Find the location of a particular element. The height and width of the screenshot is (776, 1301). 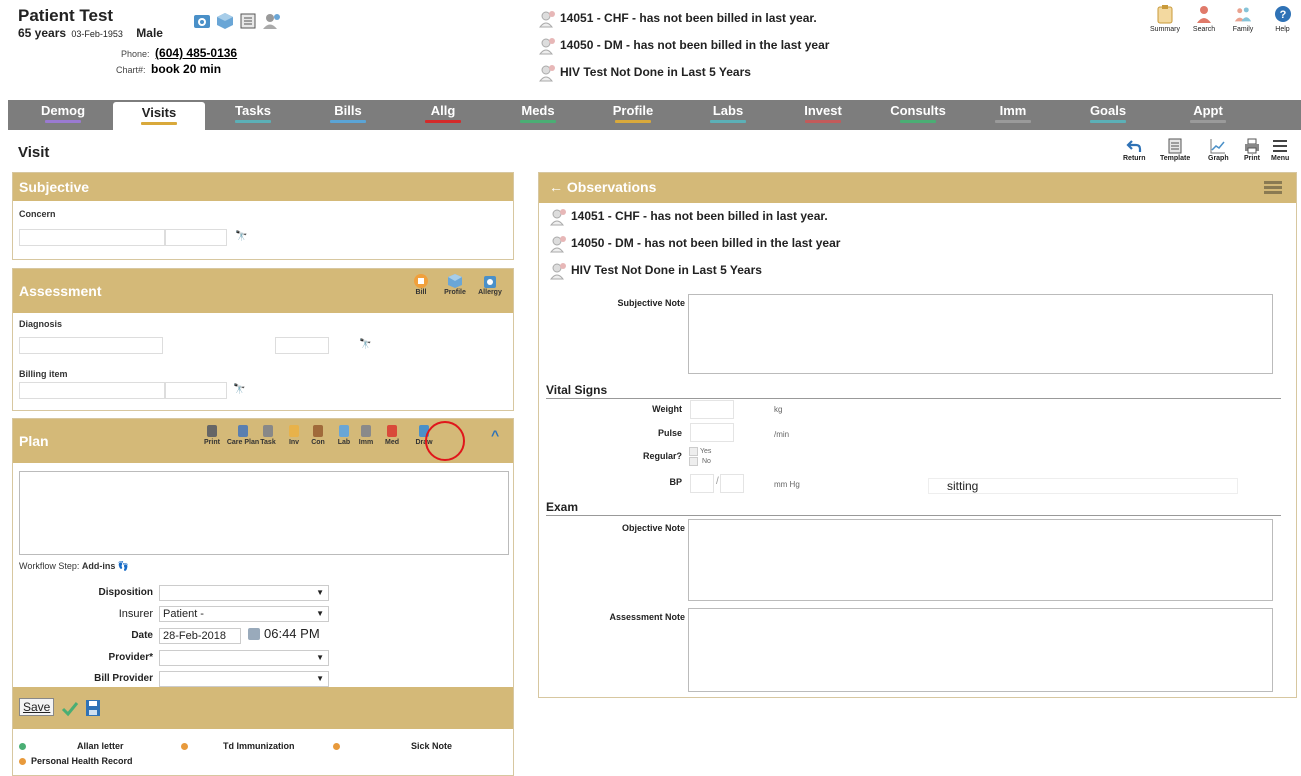

observation-alert: HIV Test Not Done in Last 5 Years is located at coordinates (655, 271).